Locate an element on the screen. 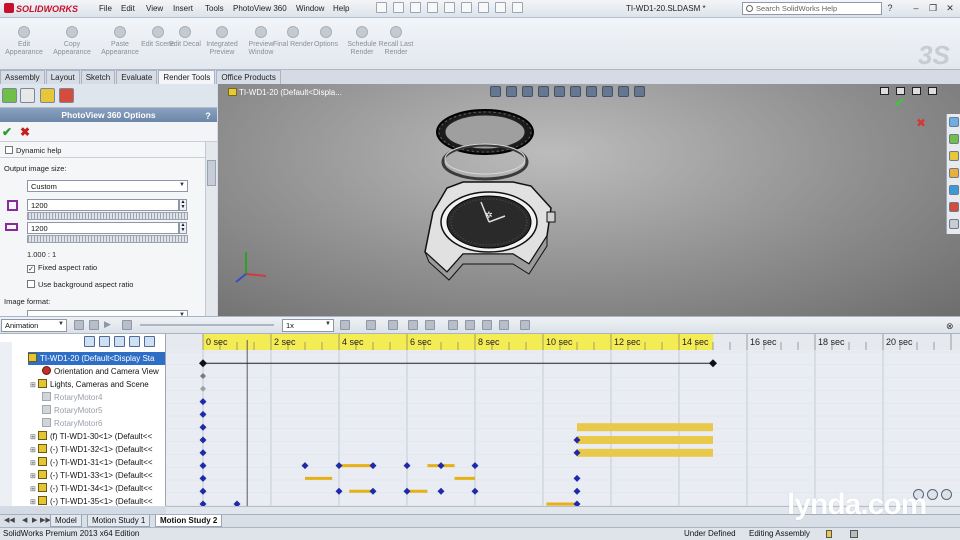 The height and width of the screenshot is (540, 960). width-slider is located at coordinates (107, 216).